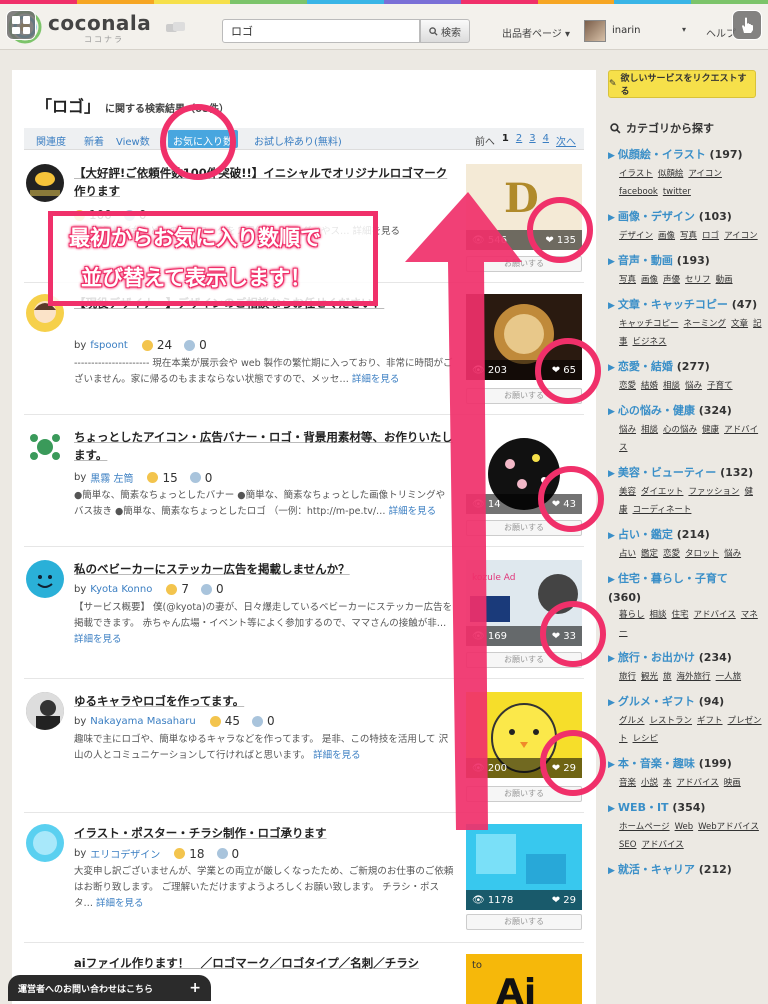 The height and width of the screenshot is (1004, 768). I want to click on category-tag: 悩み, so click(732, 554).